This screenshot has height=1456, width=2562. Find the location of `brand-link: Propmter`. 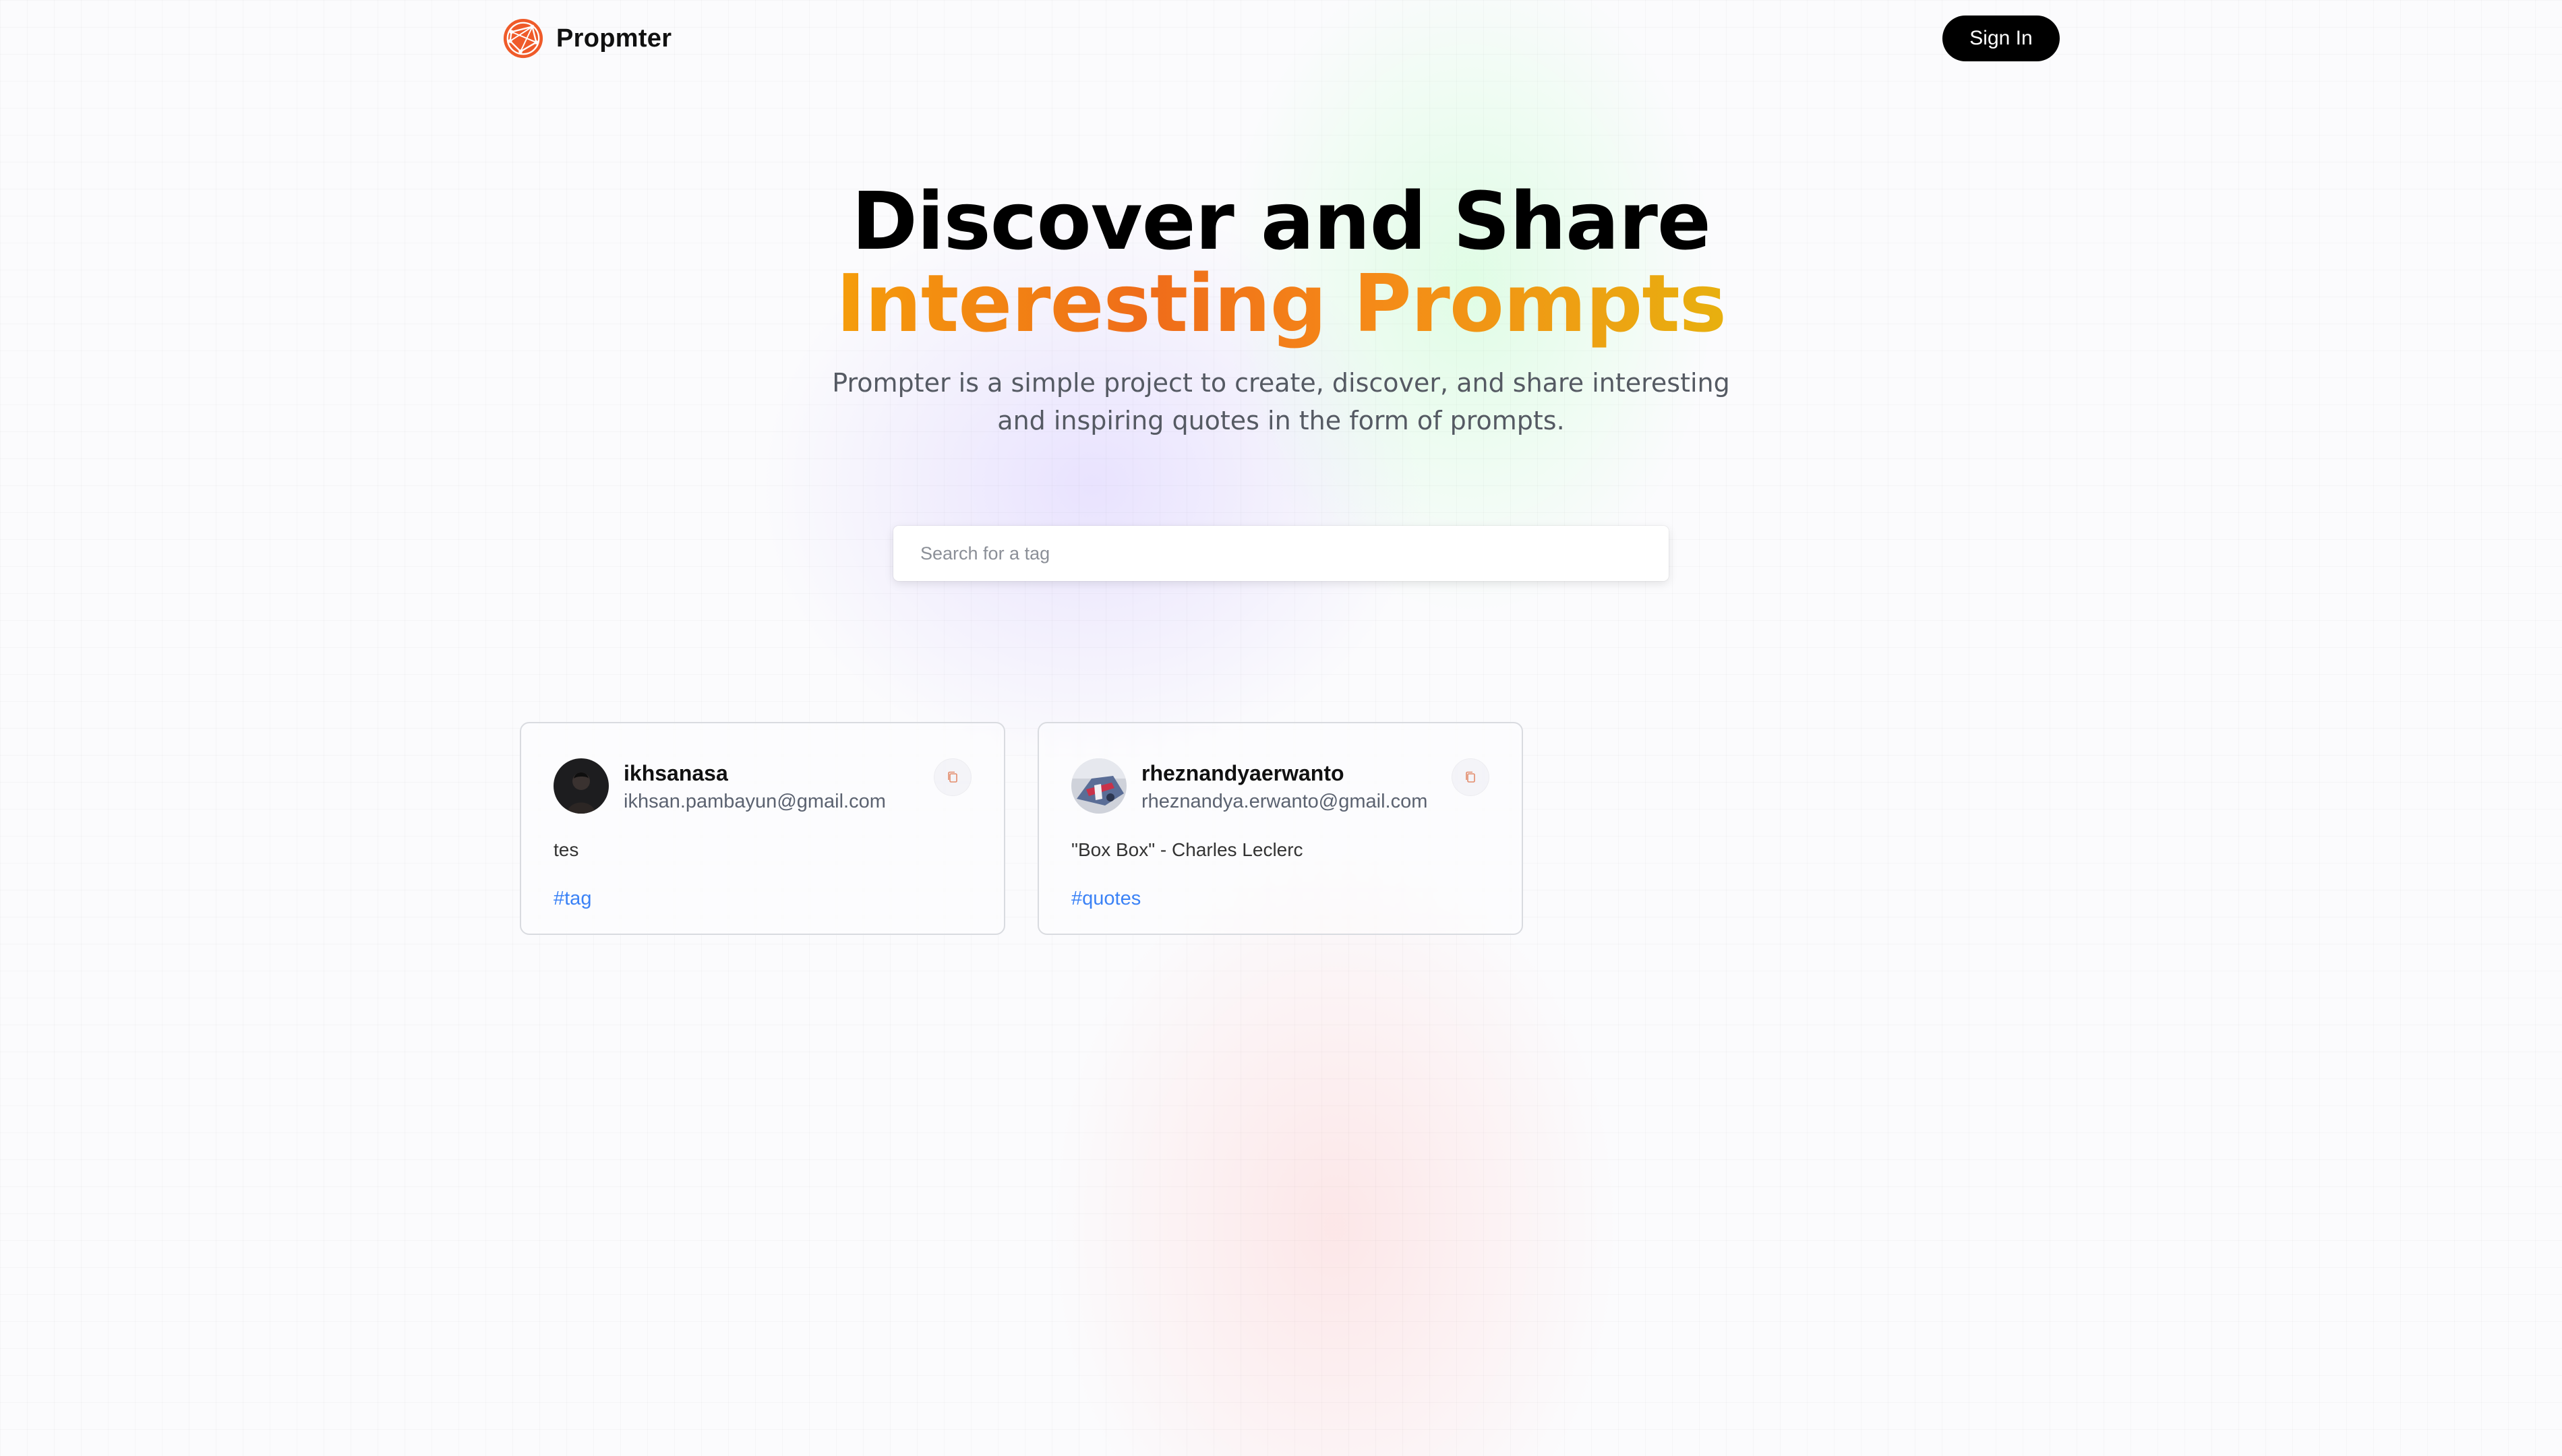

brand-link: Propmter is located at coordinates (587, 38).